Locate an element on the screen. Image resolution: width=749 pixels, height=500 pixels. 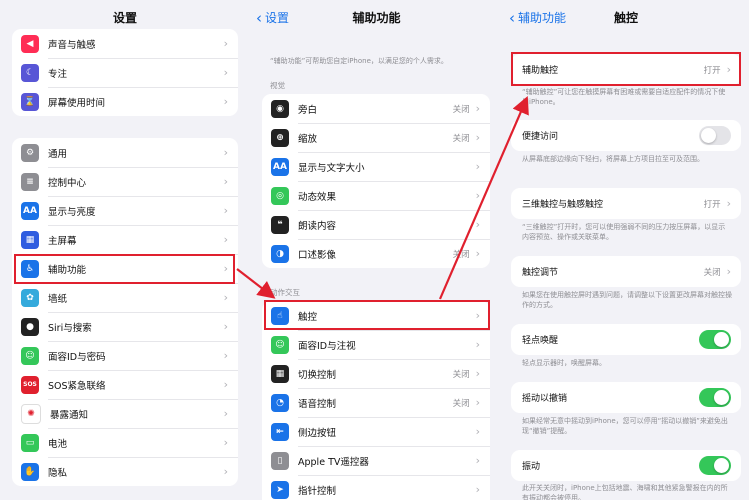
audio-description-icon: ◑ is located at coordinates (280, 253).